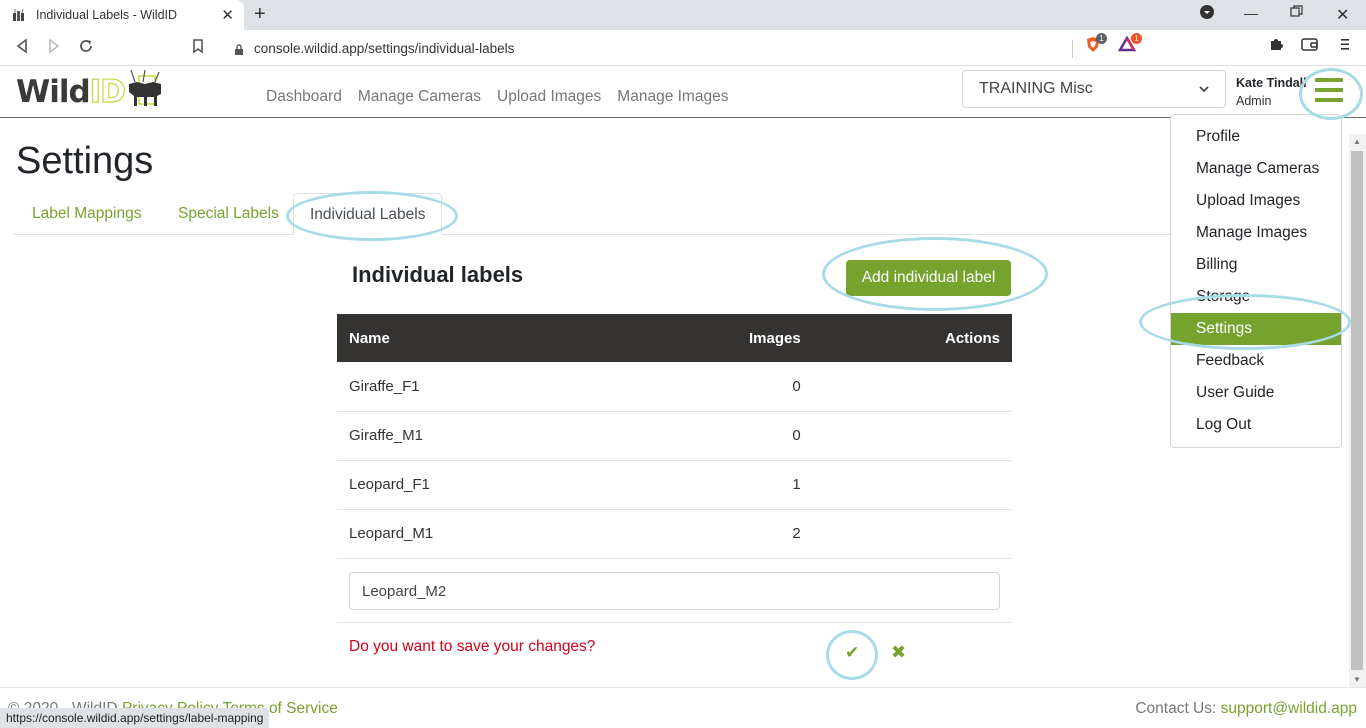  I want to click on menu-item-storage: Storage, so click(1256, 297).